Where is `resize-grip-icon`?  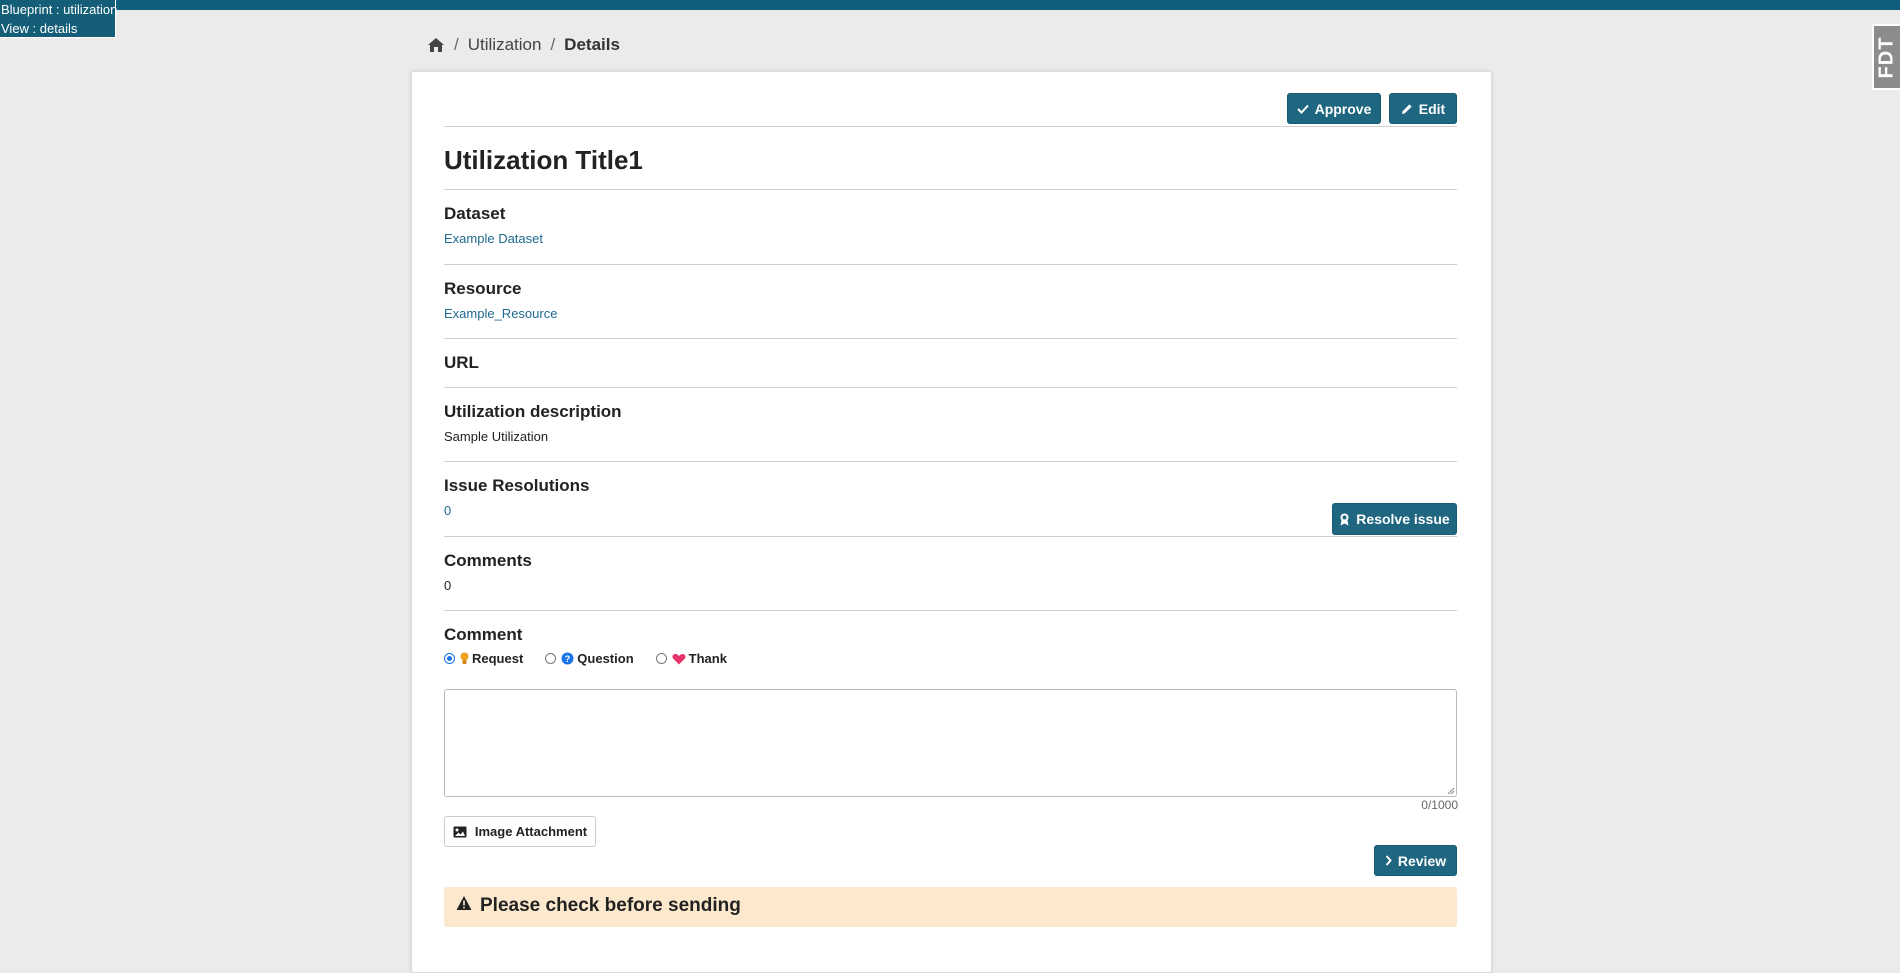 resize-grip-icon is located at coordinates (1450, 790).